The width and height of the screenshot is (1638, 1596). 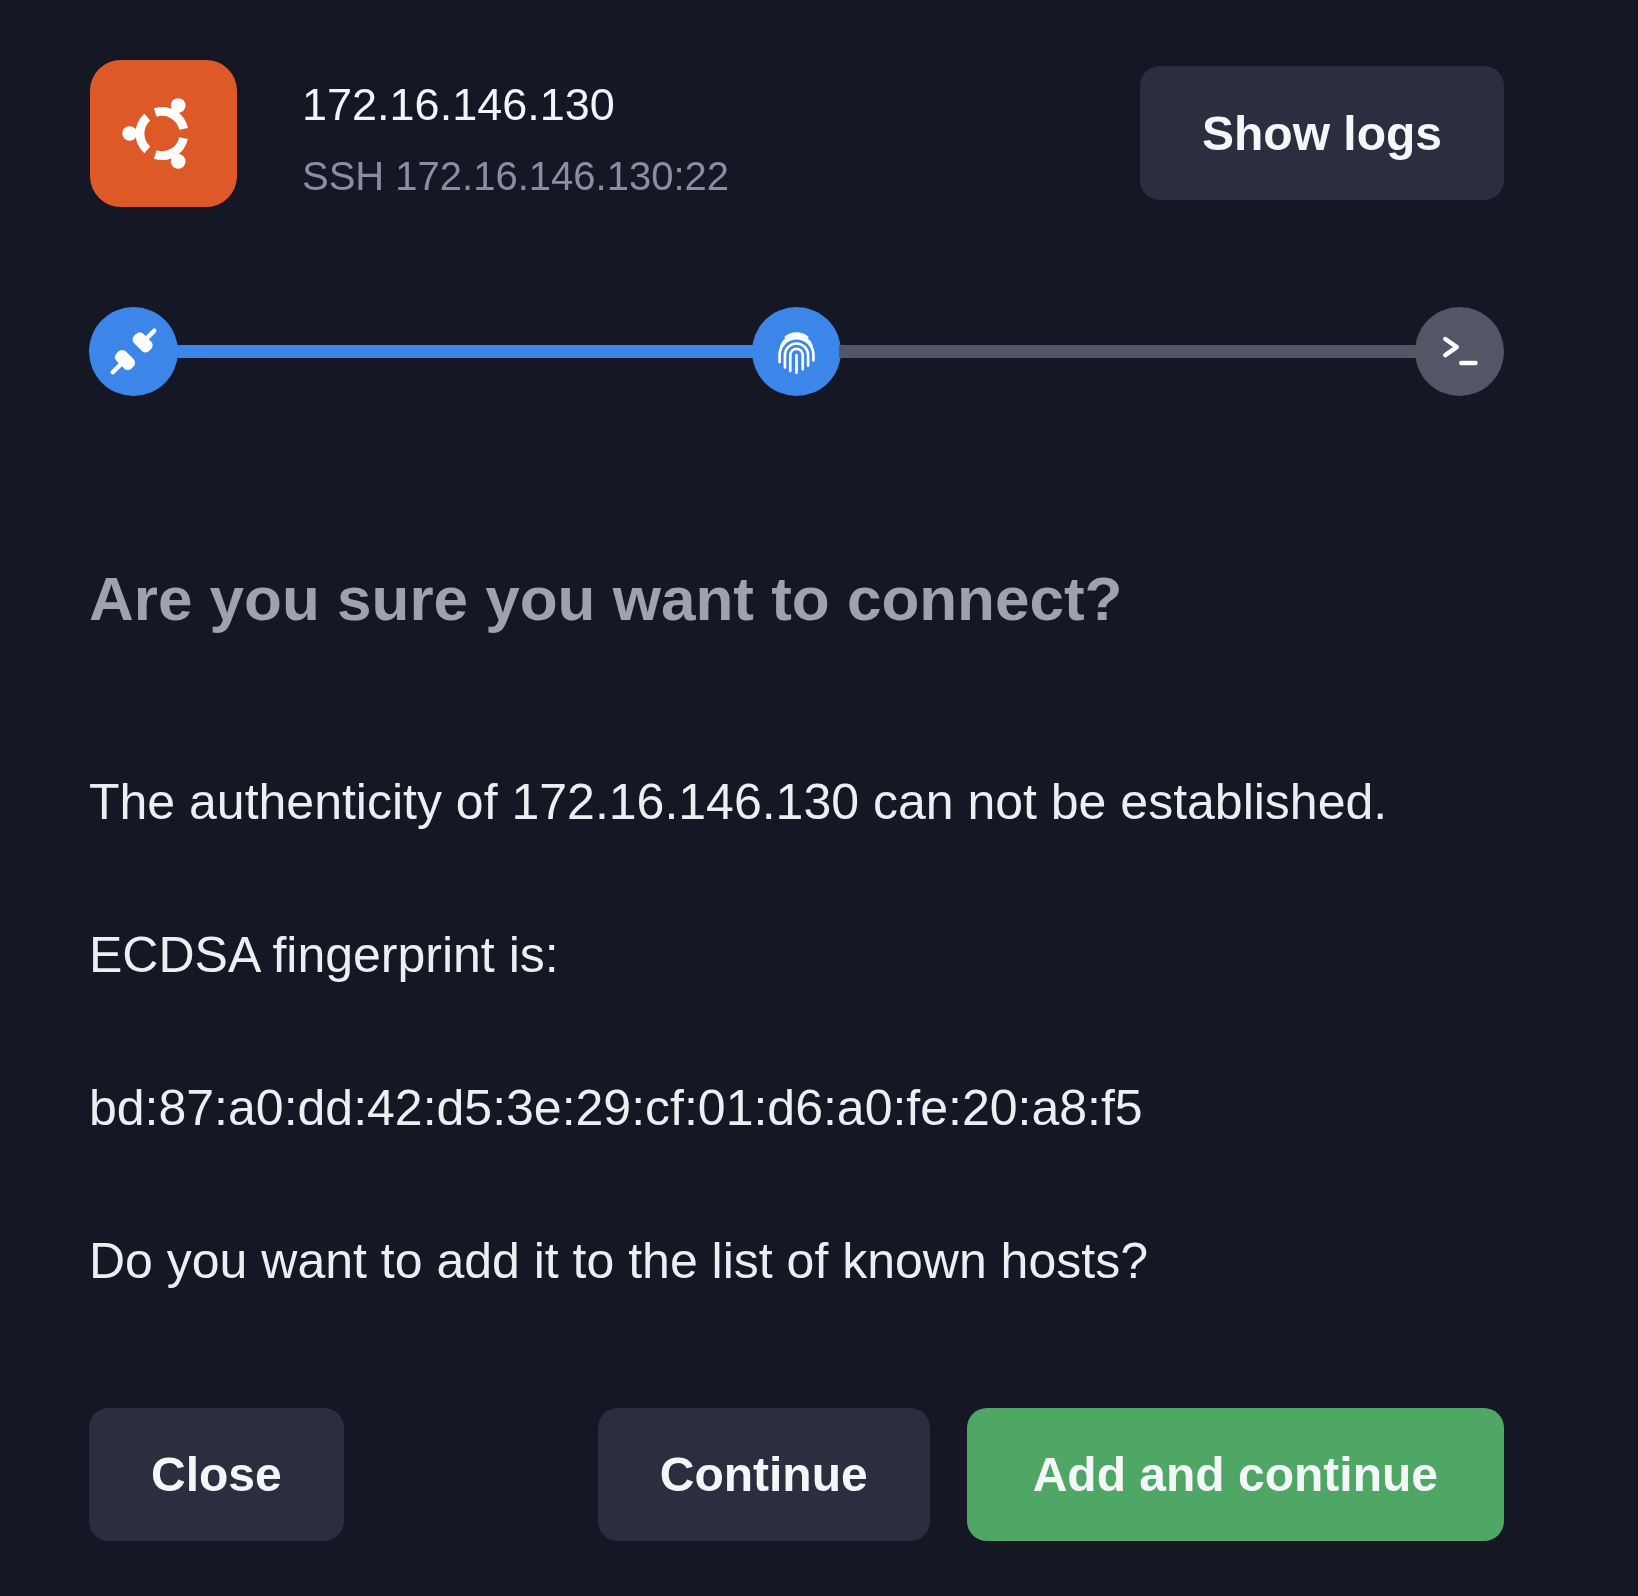 I want to click on known-hosts-question: Do you want to add it to the list of known hosts?, so click(x=618, y=1261).